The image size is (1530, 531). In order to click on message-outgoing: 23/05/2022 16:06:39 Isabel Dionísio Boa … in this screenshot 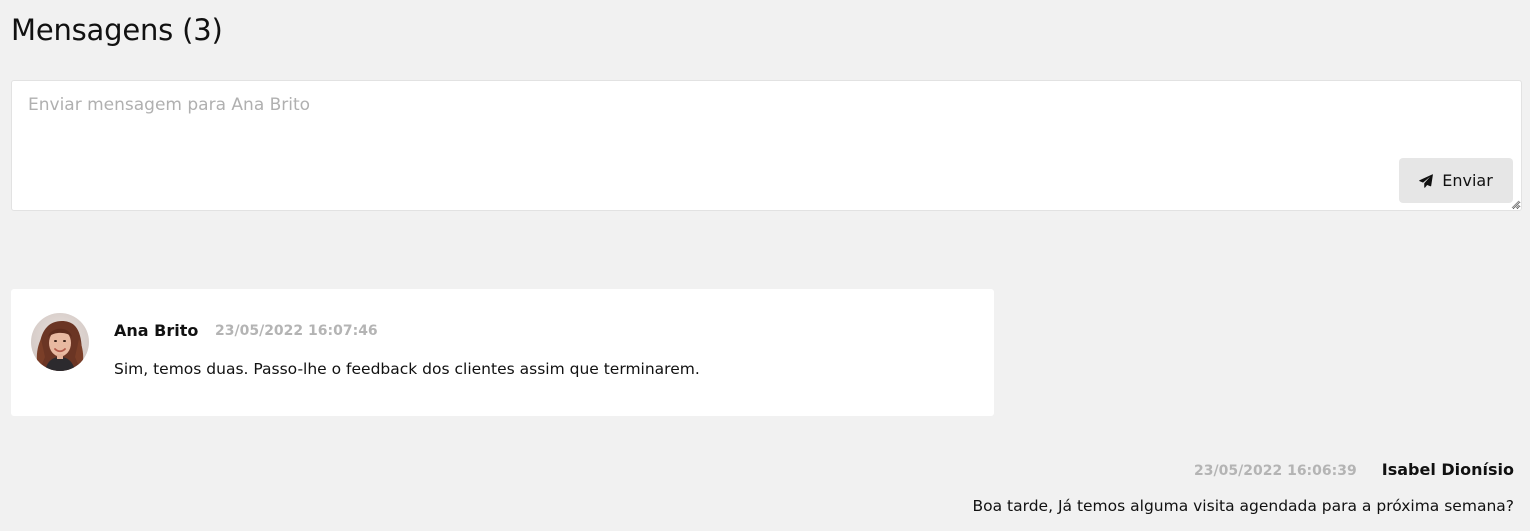, I will do `click(1244, 487)`.